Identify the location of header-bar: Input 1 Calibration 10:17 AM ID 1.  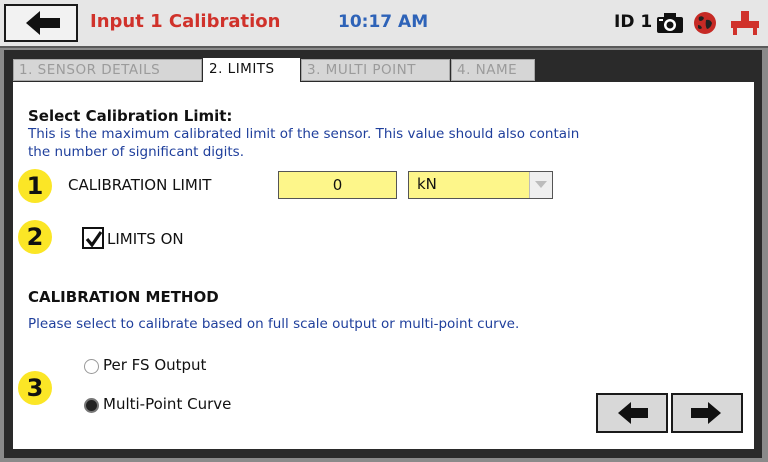
(384, 24).